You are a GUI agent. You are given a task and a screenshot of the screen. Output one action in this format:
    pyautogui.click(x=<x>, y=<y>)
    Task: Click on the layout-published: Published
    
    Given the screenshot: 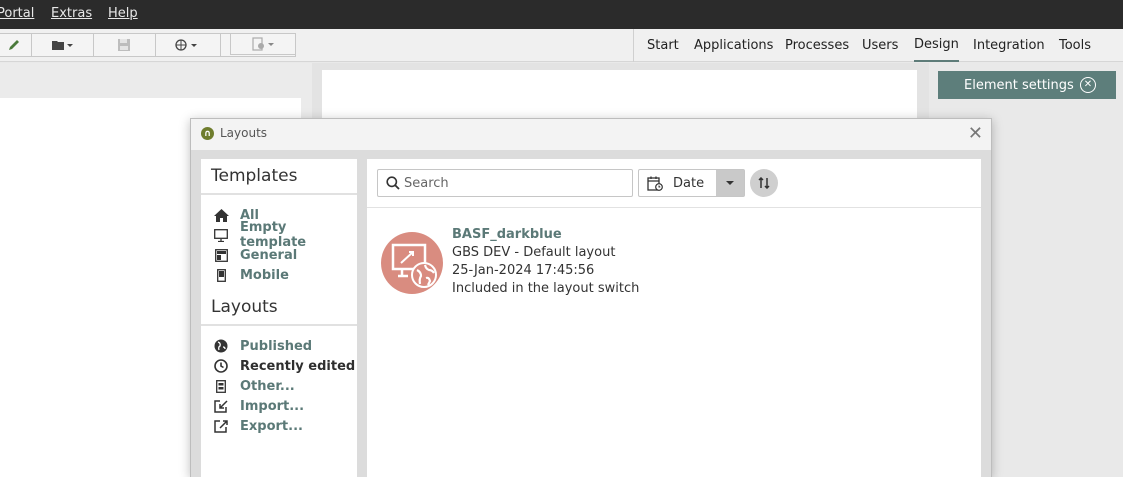 What is the action you would take?
    pyautogui.click(x=262, y=346)
    